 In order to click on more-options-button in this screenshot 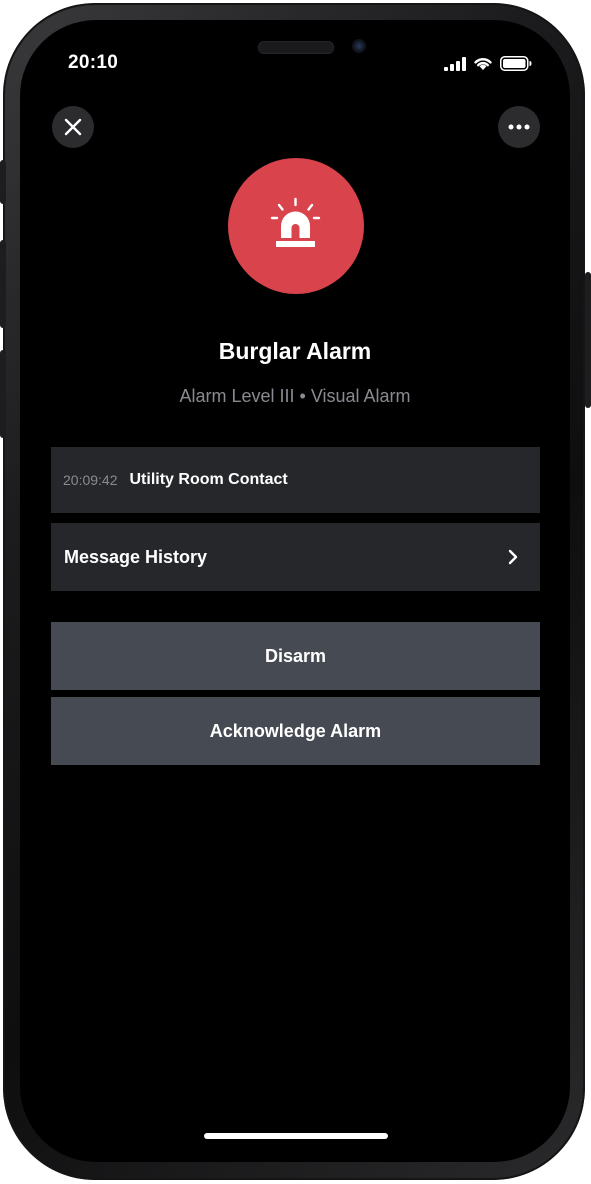, I will do `click(519, 127)`.